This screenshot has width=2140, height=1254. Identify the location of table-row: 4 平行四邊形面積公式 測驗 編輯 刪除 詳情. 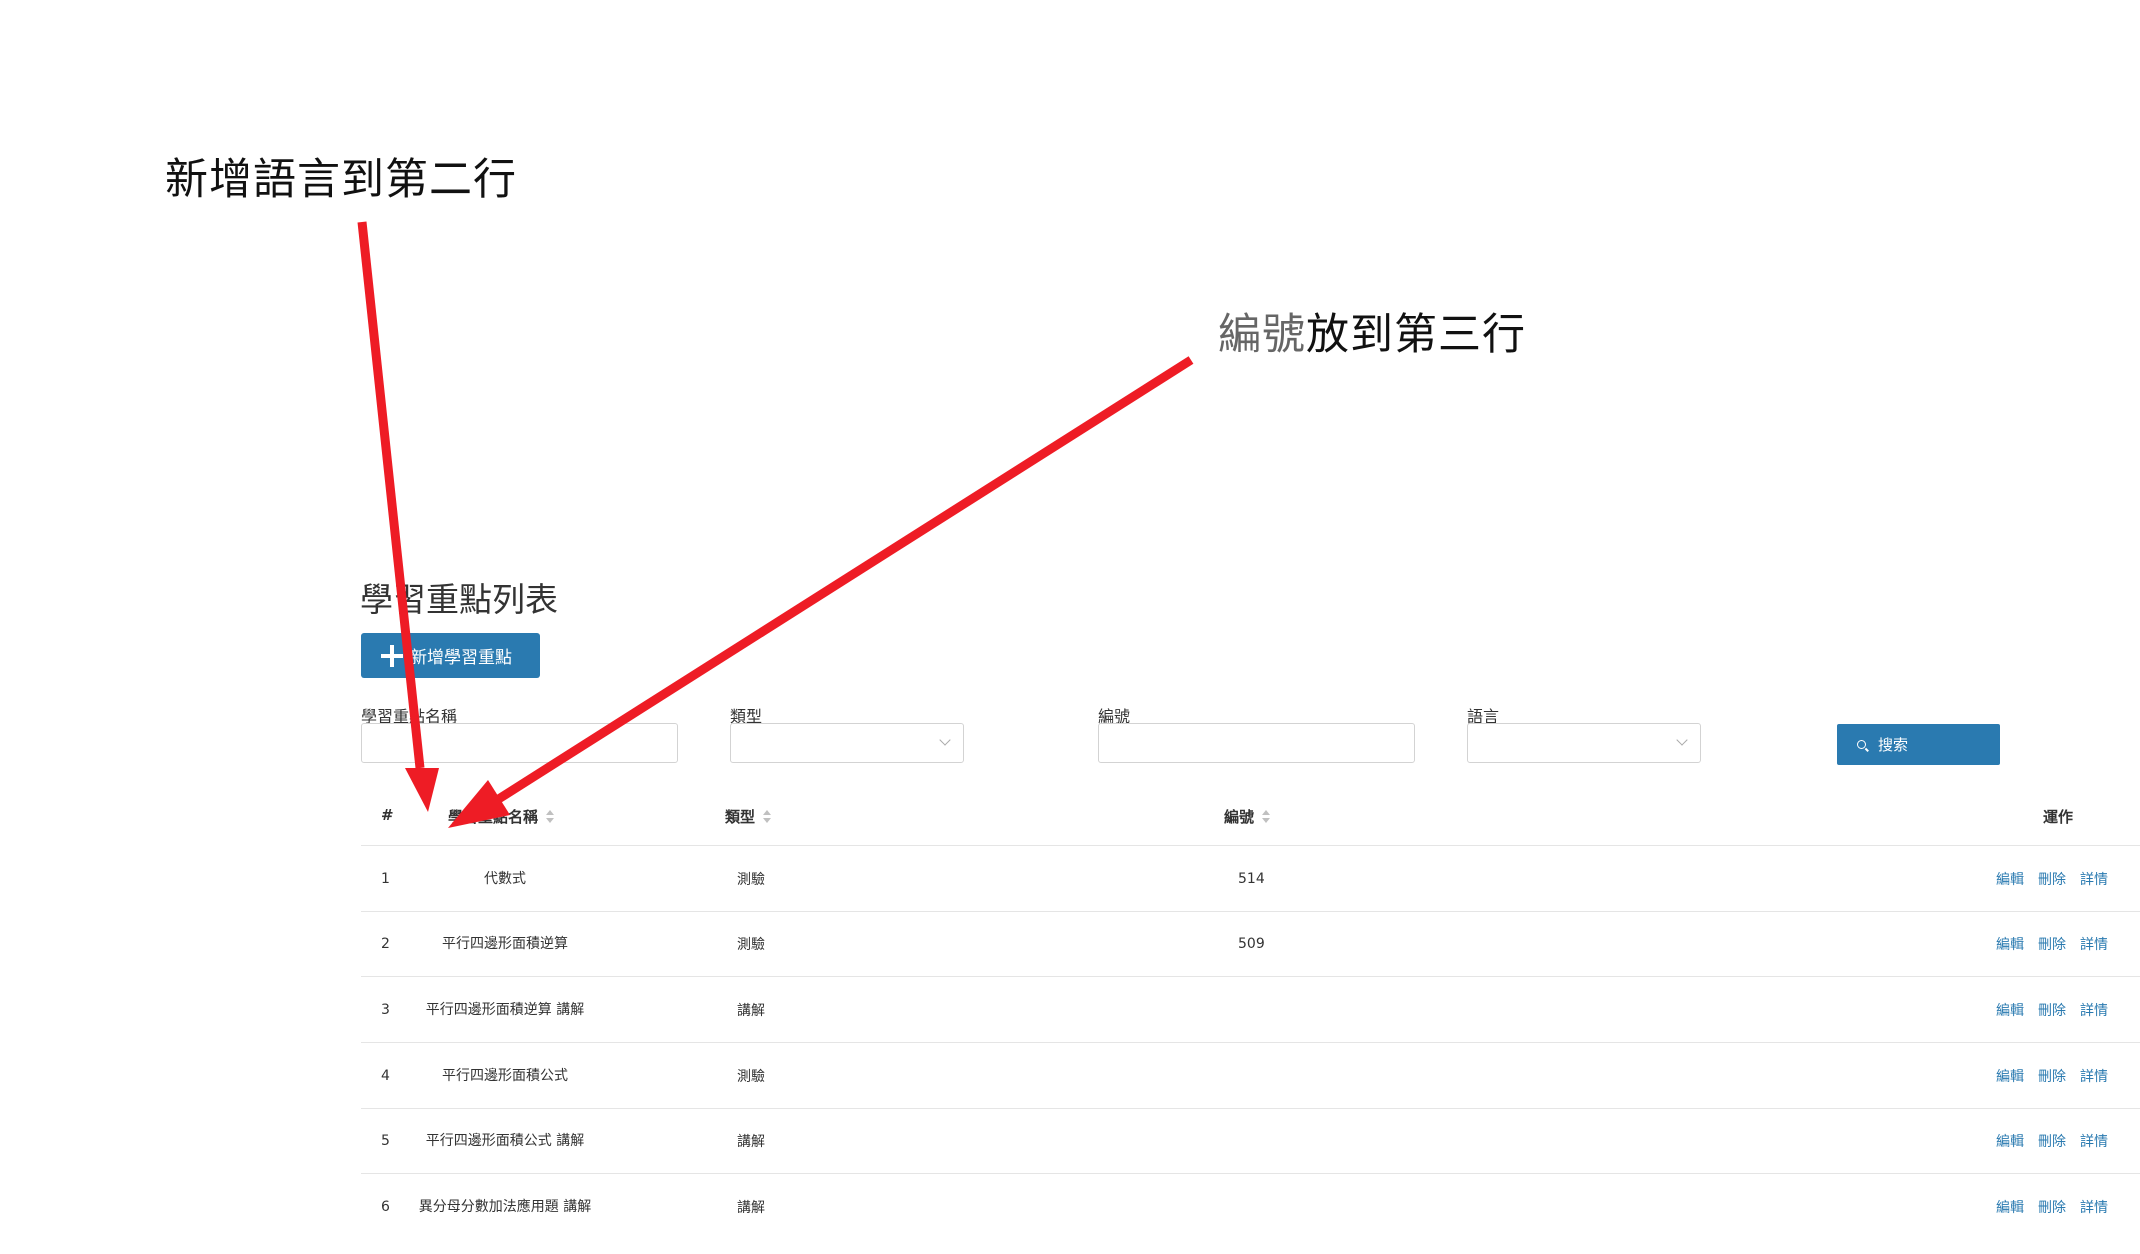
(1070, 1076).